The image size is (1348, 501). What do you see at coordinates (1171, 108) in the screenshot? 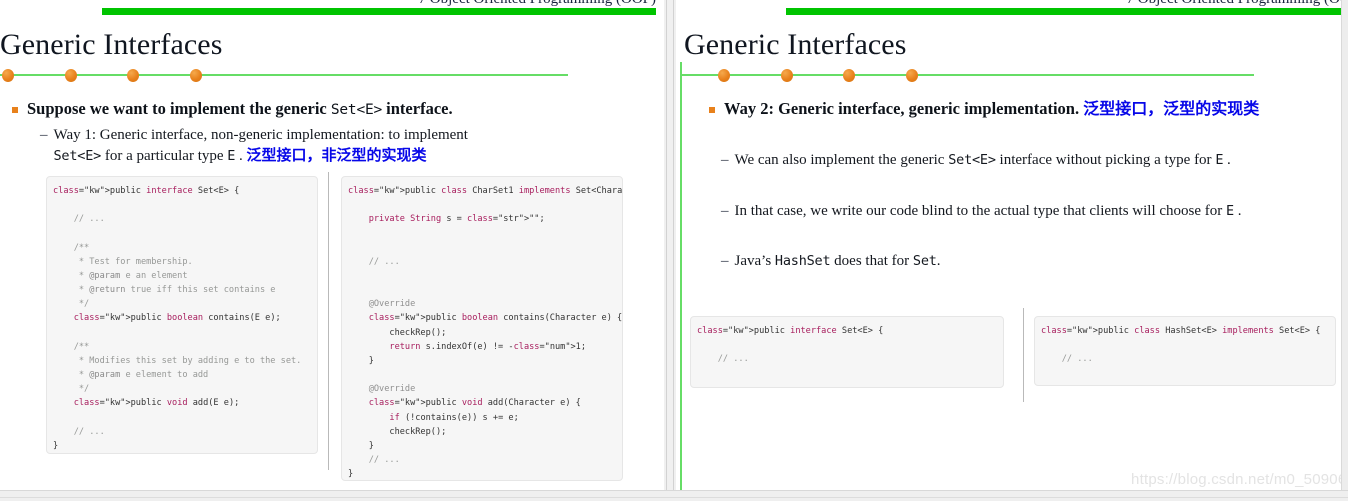
I see `chinese-annotation-2: 泛型接口，泛型的实现类` at bounding box center [1171, 108].